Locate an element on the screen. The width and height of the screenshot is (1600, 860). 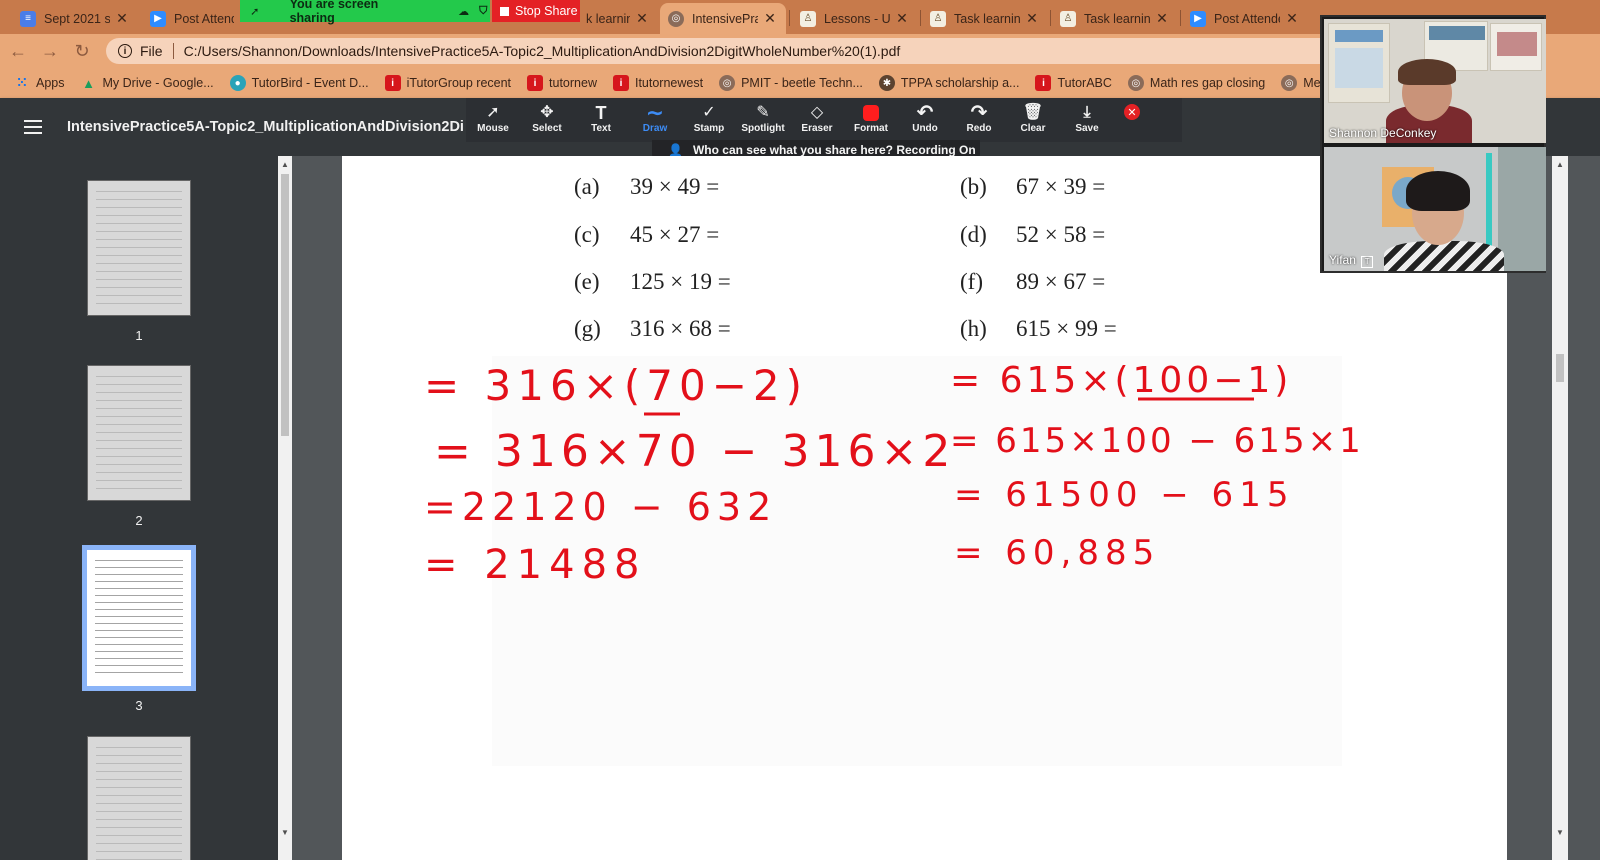
stop-share-button: Stop Share is located at coordinates (536, 11).